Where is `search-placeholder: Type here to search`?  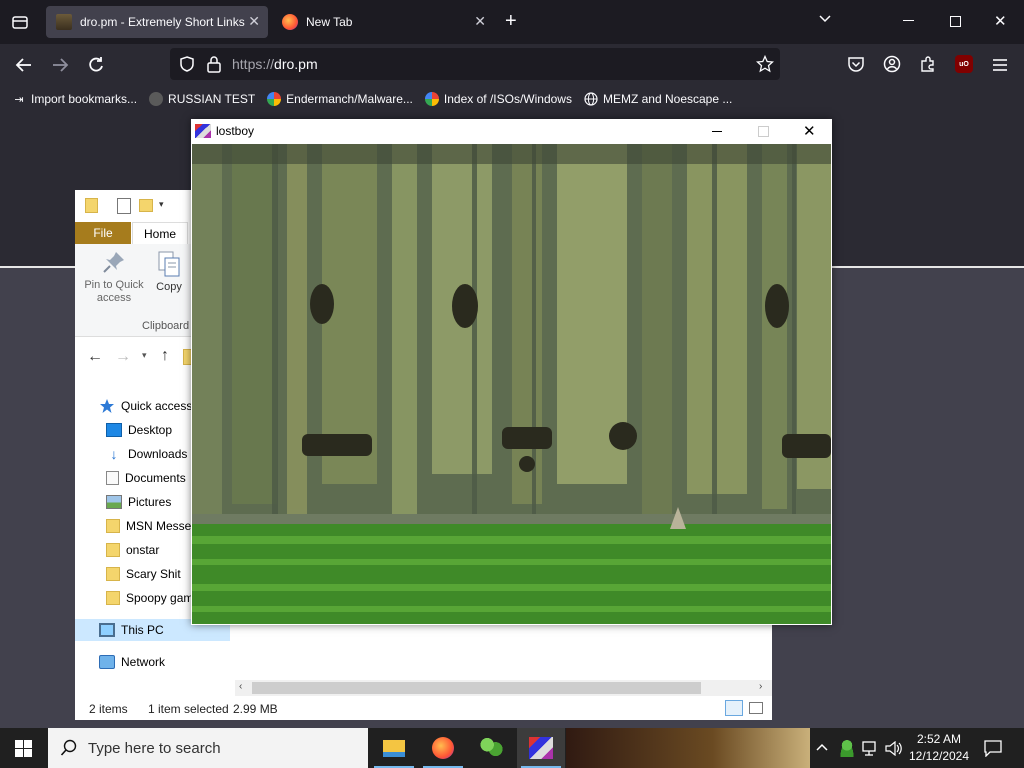
search-placeholder: Type here to search is located at coordinates (154, 748).